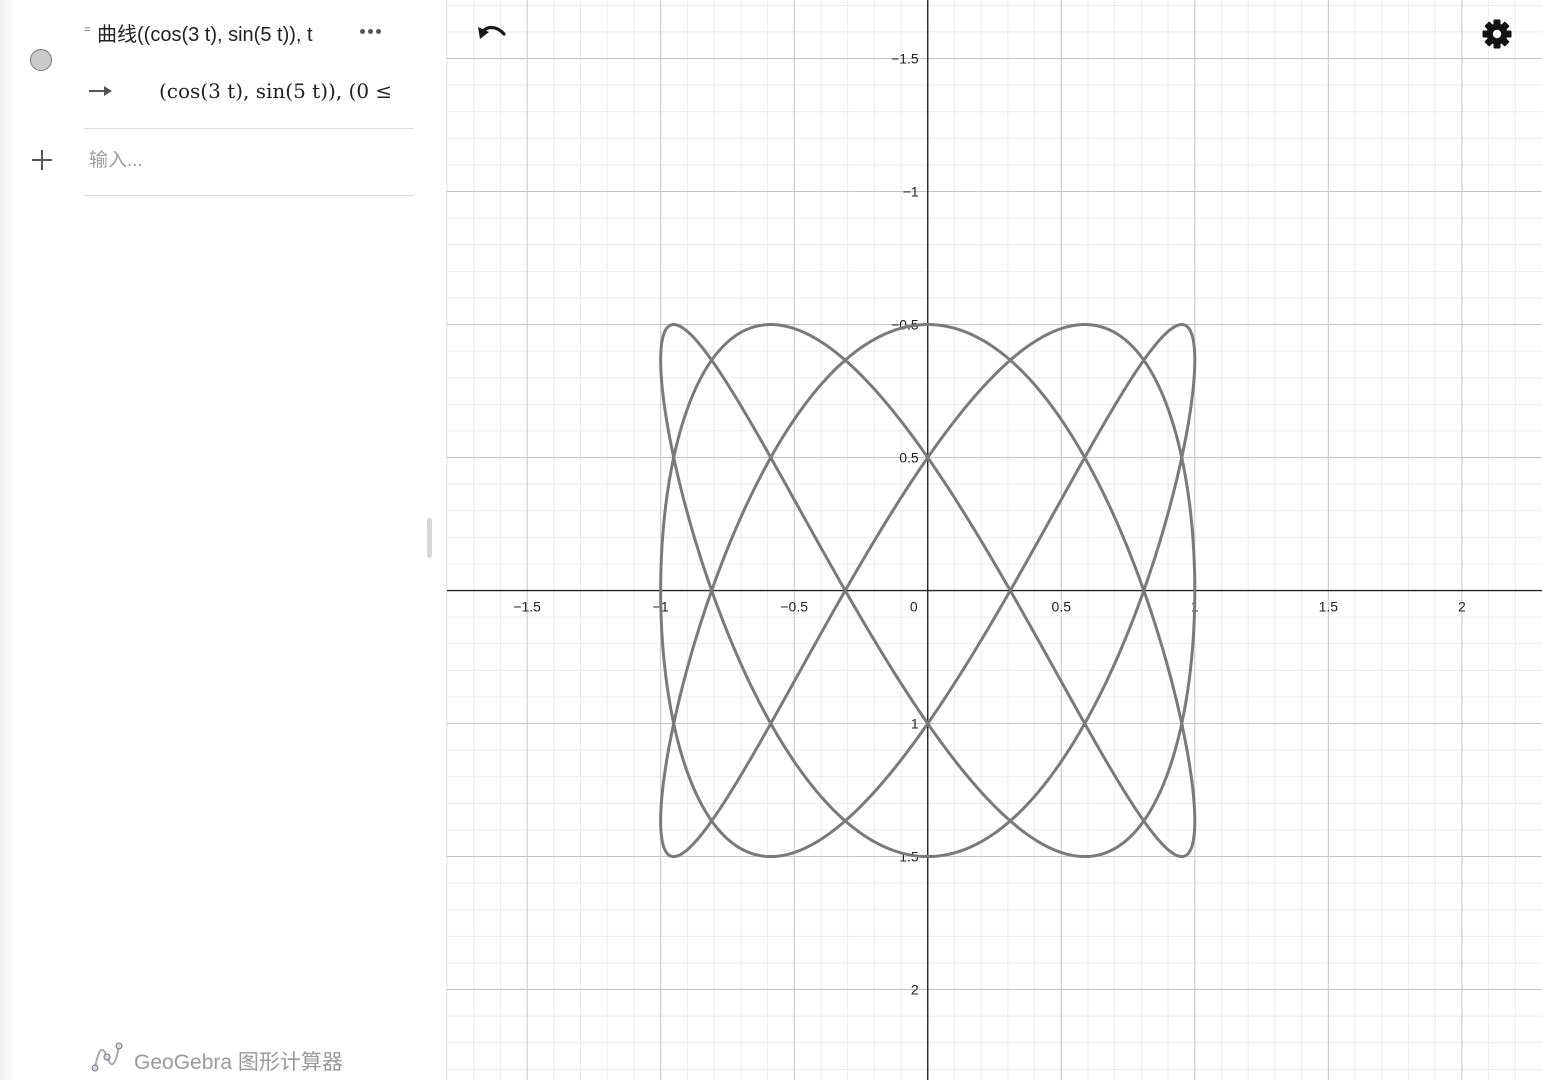 This screenshot has height=1080, width=1542. What do you see at coordinates (914, 607) in the screenshot?
I see `x-tick-label: 0` at bounding box center [914, 607].